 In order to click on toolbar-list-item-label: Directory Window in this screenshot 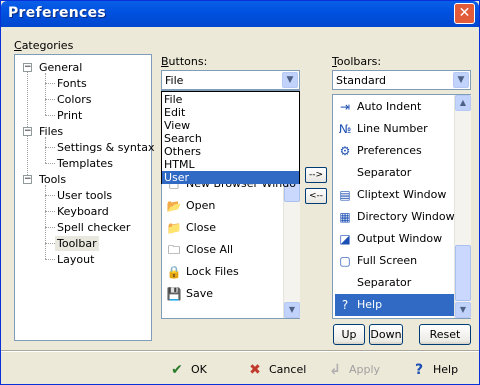, I will do `click(406, 216)`.